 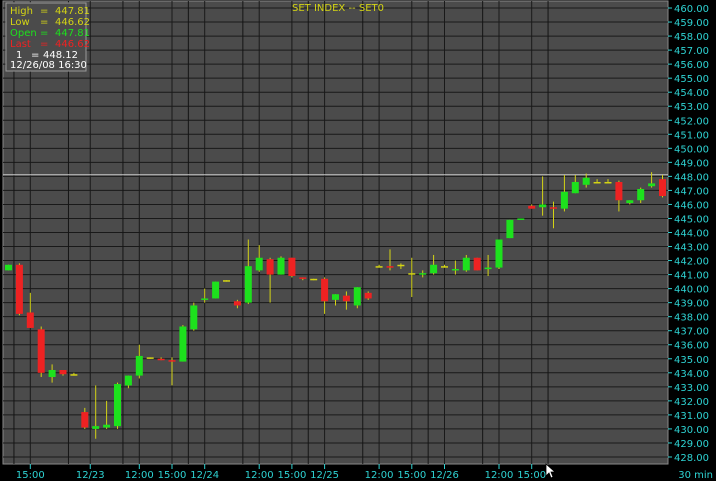 What do you see at coordinates (691, 177) in the screenshot?
I see `y-tick-label: 448.00` at bounding box center [691, 177].